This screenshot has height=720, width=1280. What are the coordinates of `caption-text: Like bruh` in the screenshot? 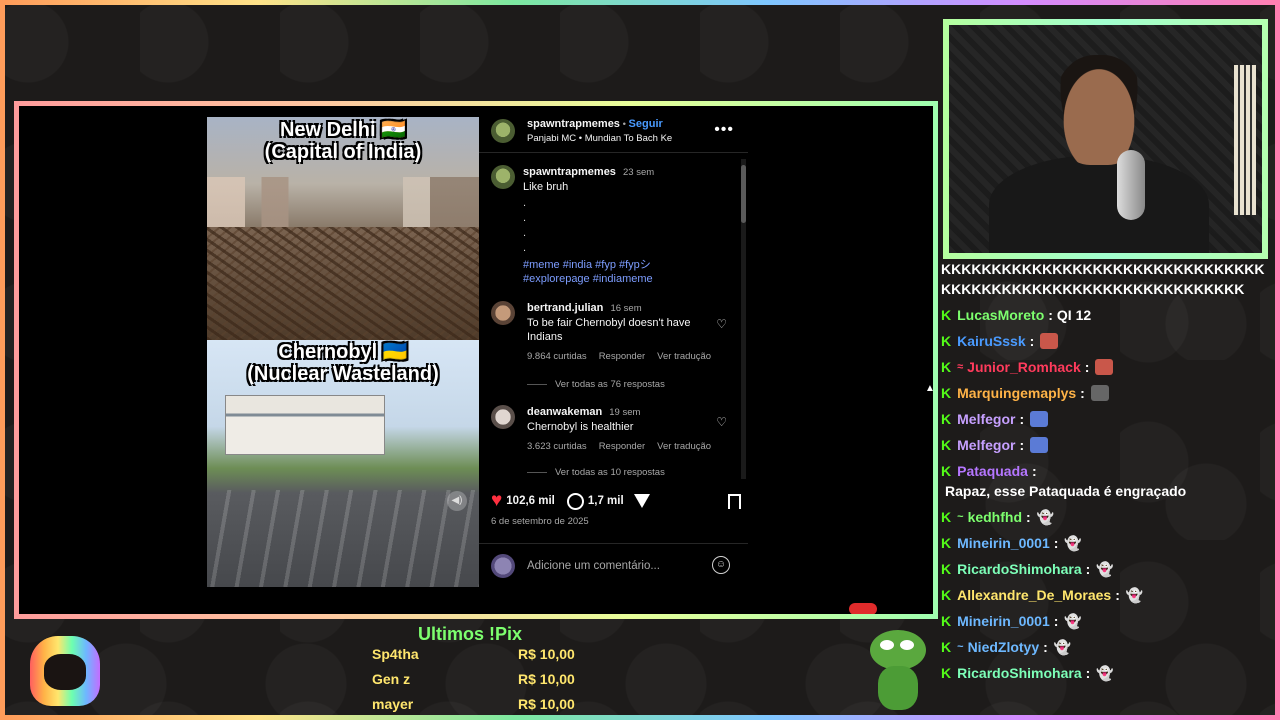 It's located at (546, 187).